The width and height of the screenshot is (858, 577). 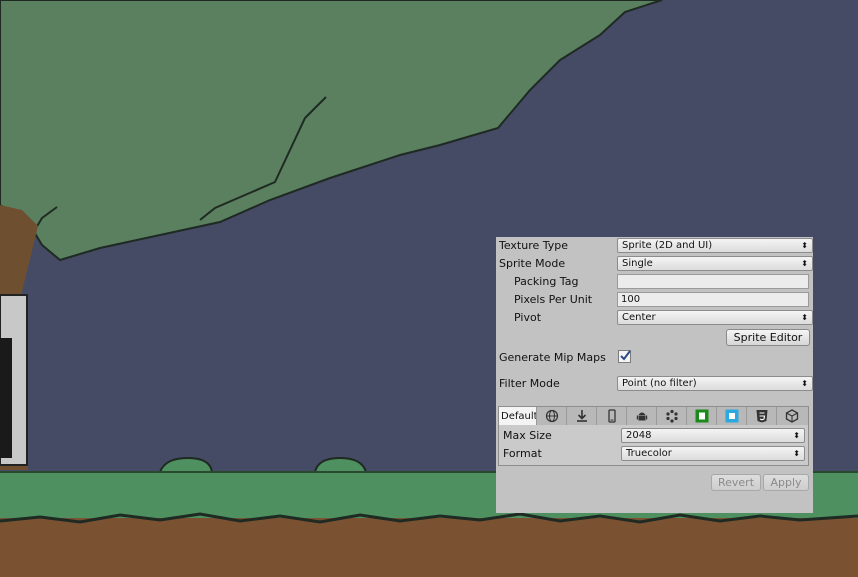 I want to click on pixels-per-unit-label: Pixels Per Unit, so click(x=553, y=299).